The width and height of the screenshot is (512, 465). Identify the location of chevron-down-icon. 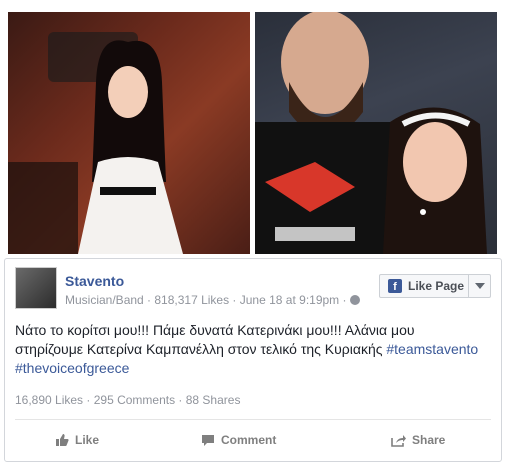
(480, 286).